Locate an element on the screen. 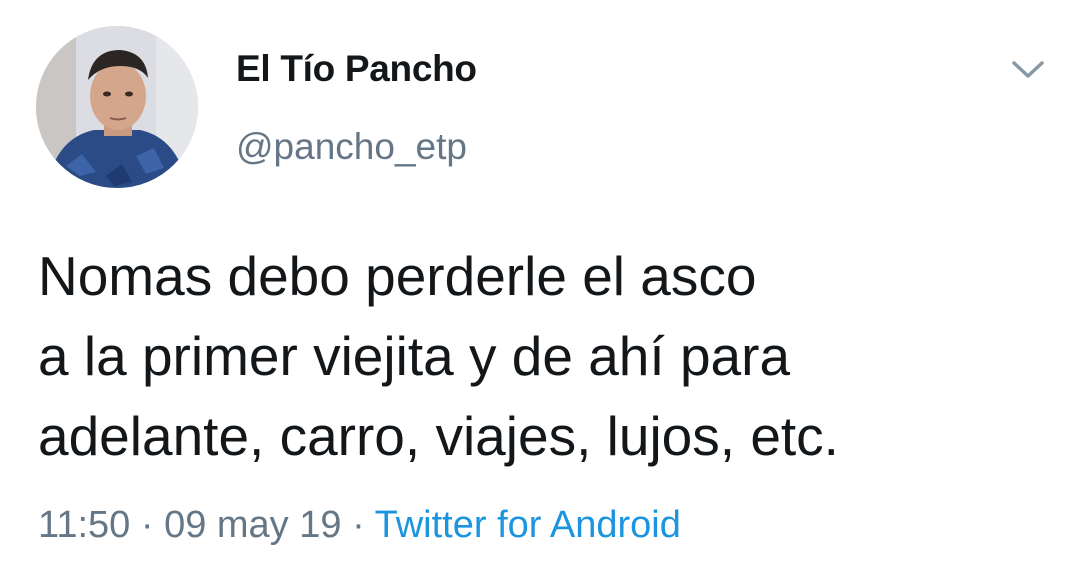  avatar is located at coordinates (117, 107).